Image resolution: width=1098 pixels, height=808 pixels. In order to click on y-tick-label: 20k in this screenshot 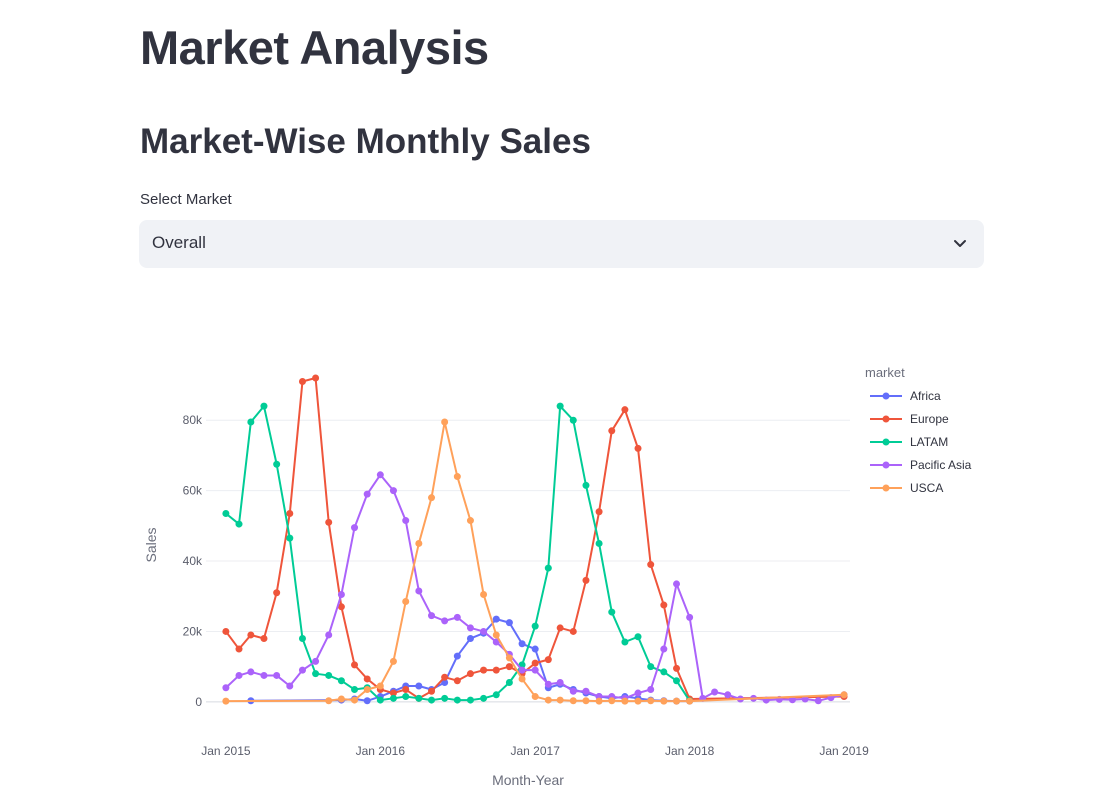, I will do `click(193, 631)`.